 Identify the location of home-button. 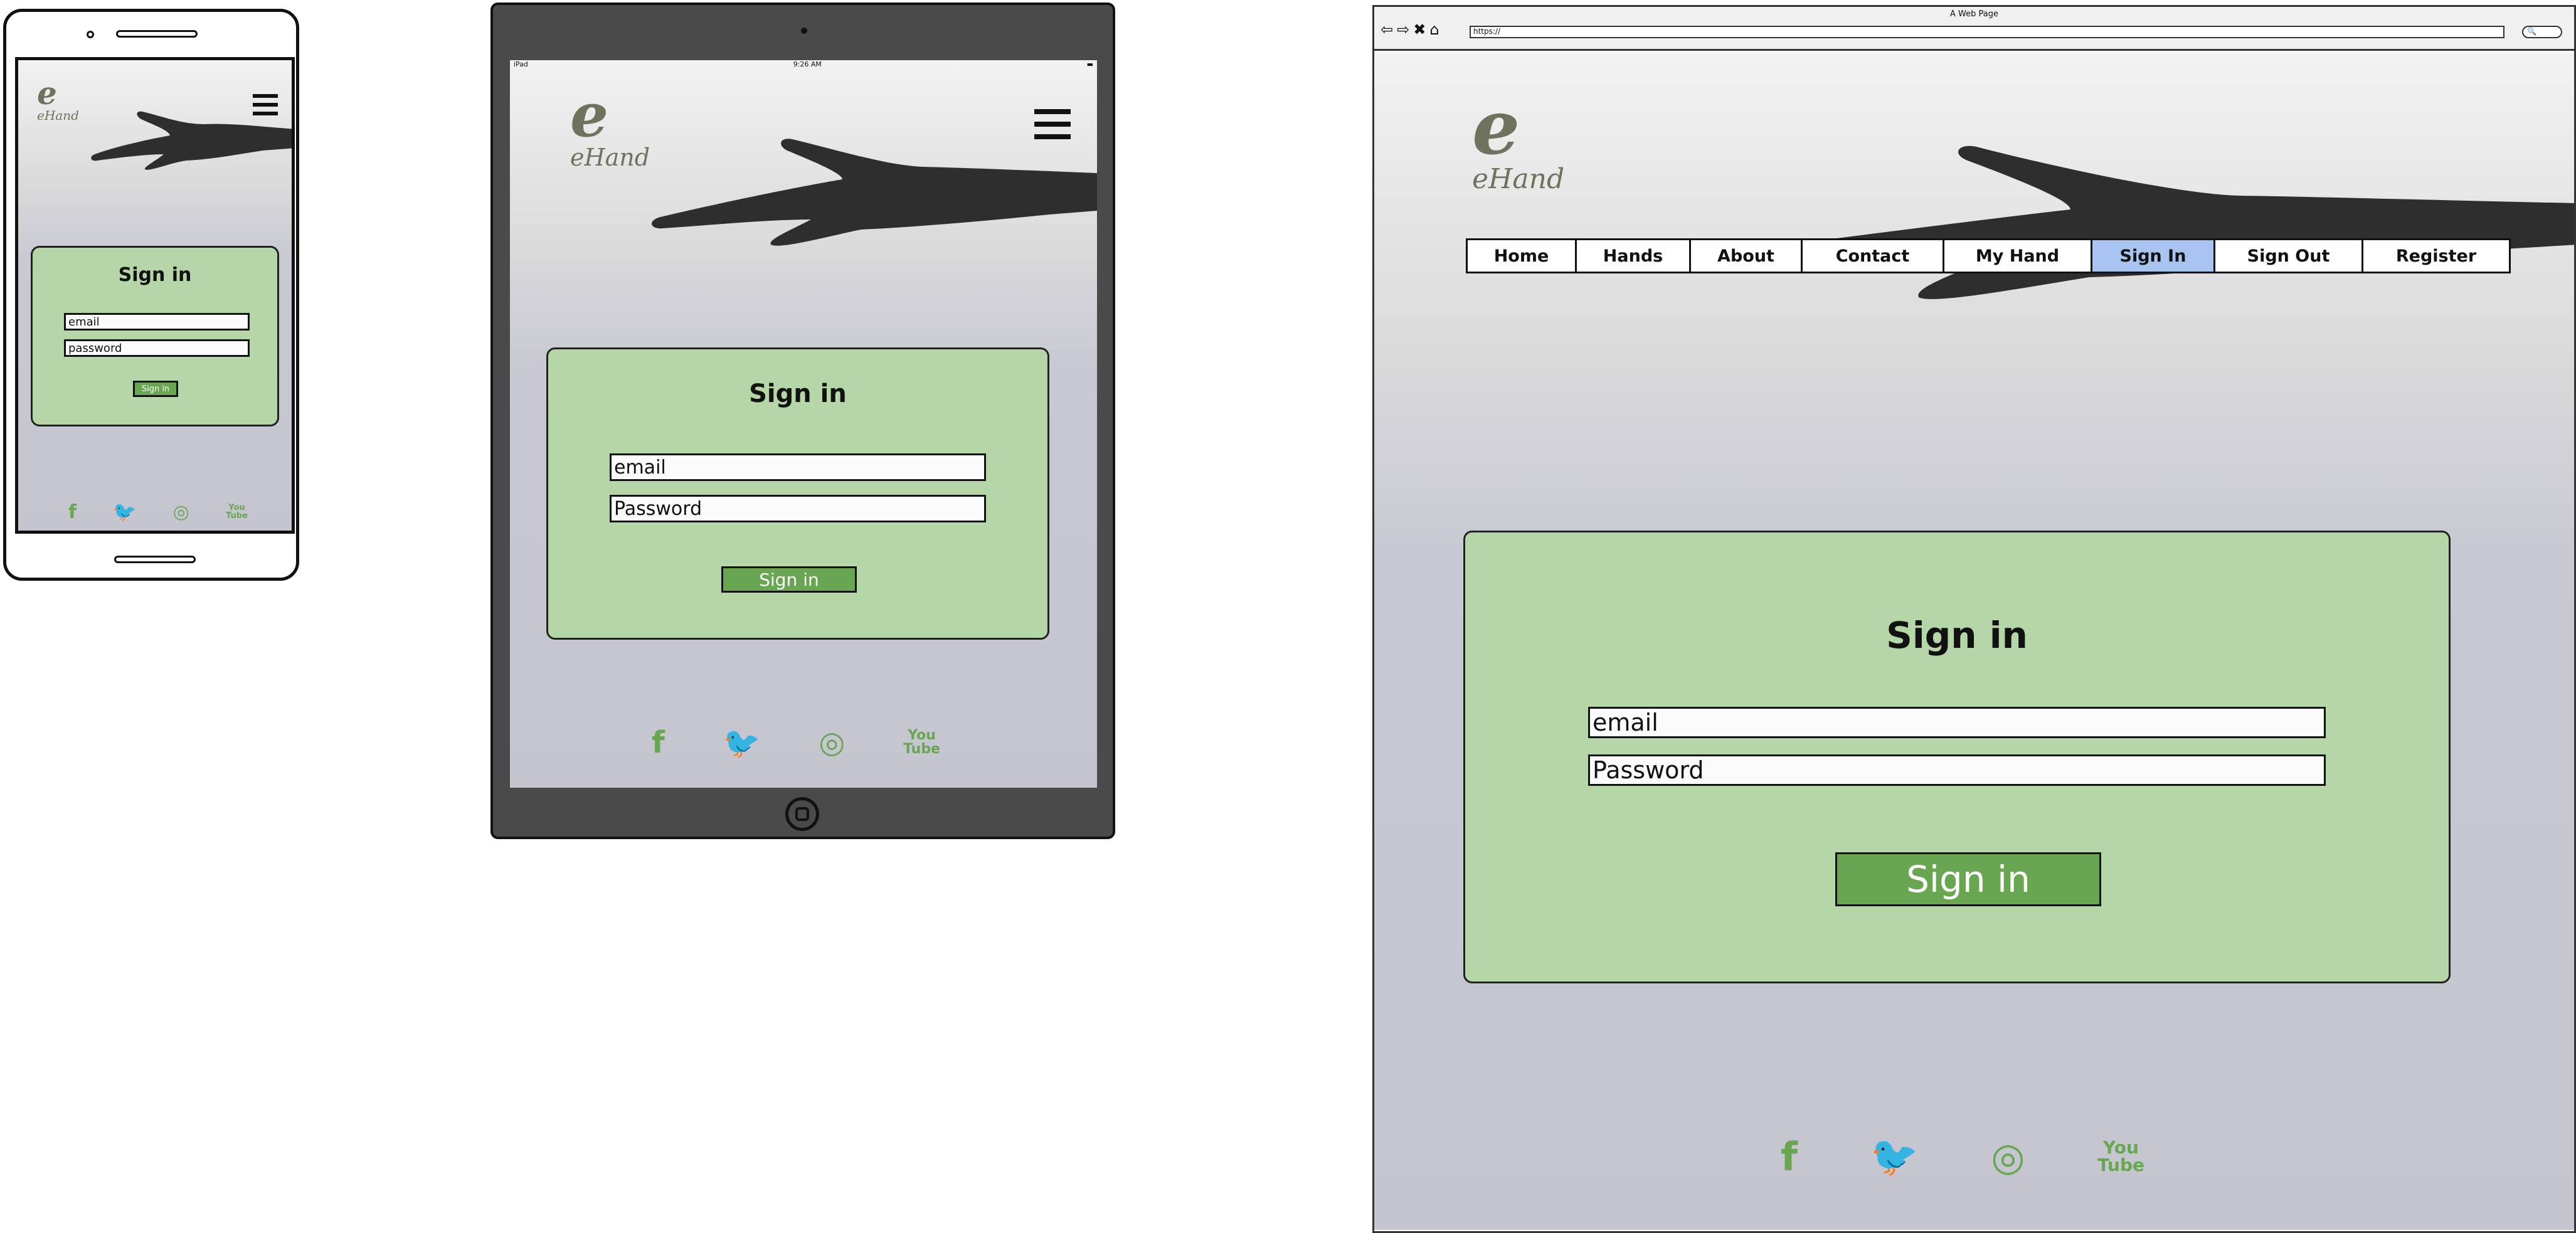
(802, 814).